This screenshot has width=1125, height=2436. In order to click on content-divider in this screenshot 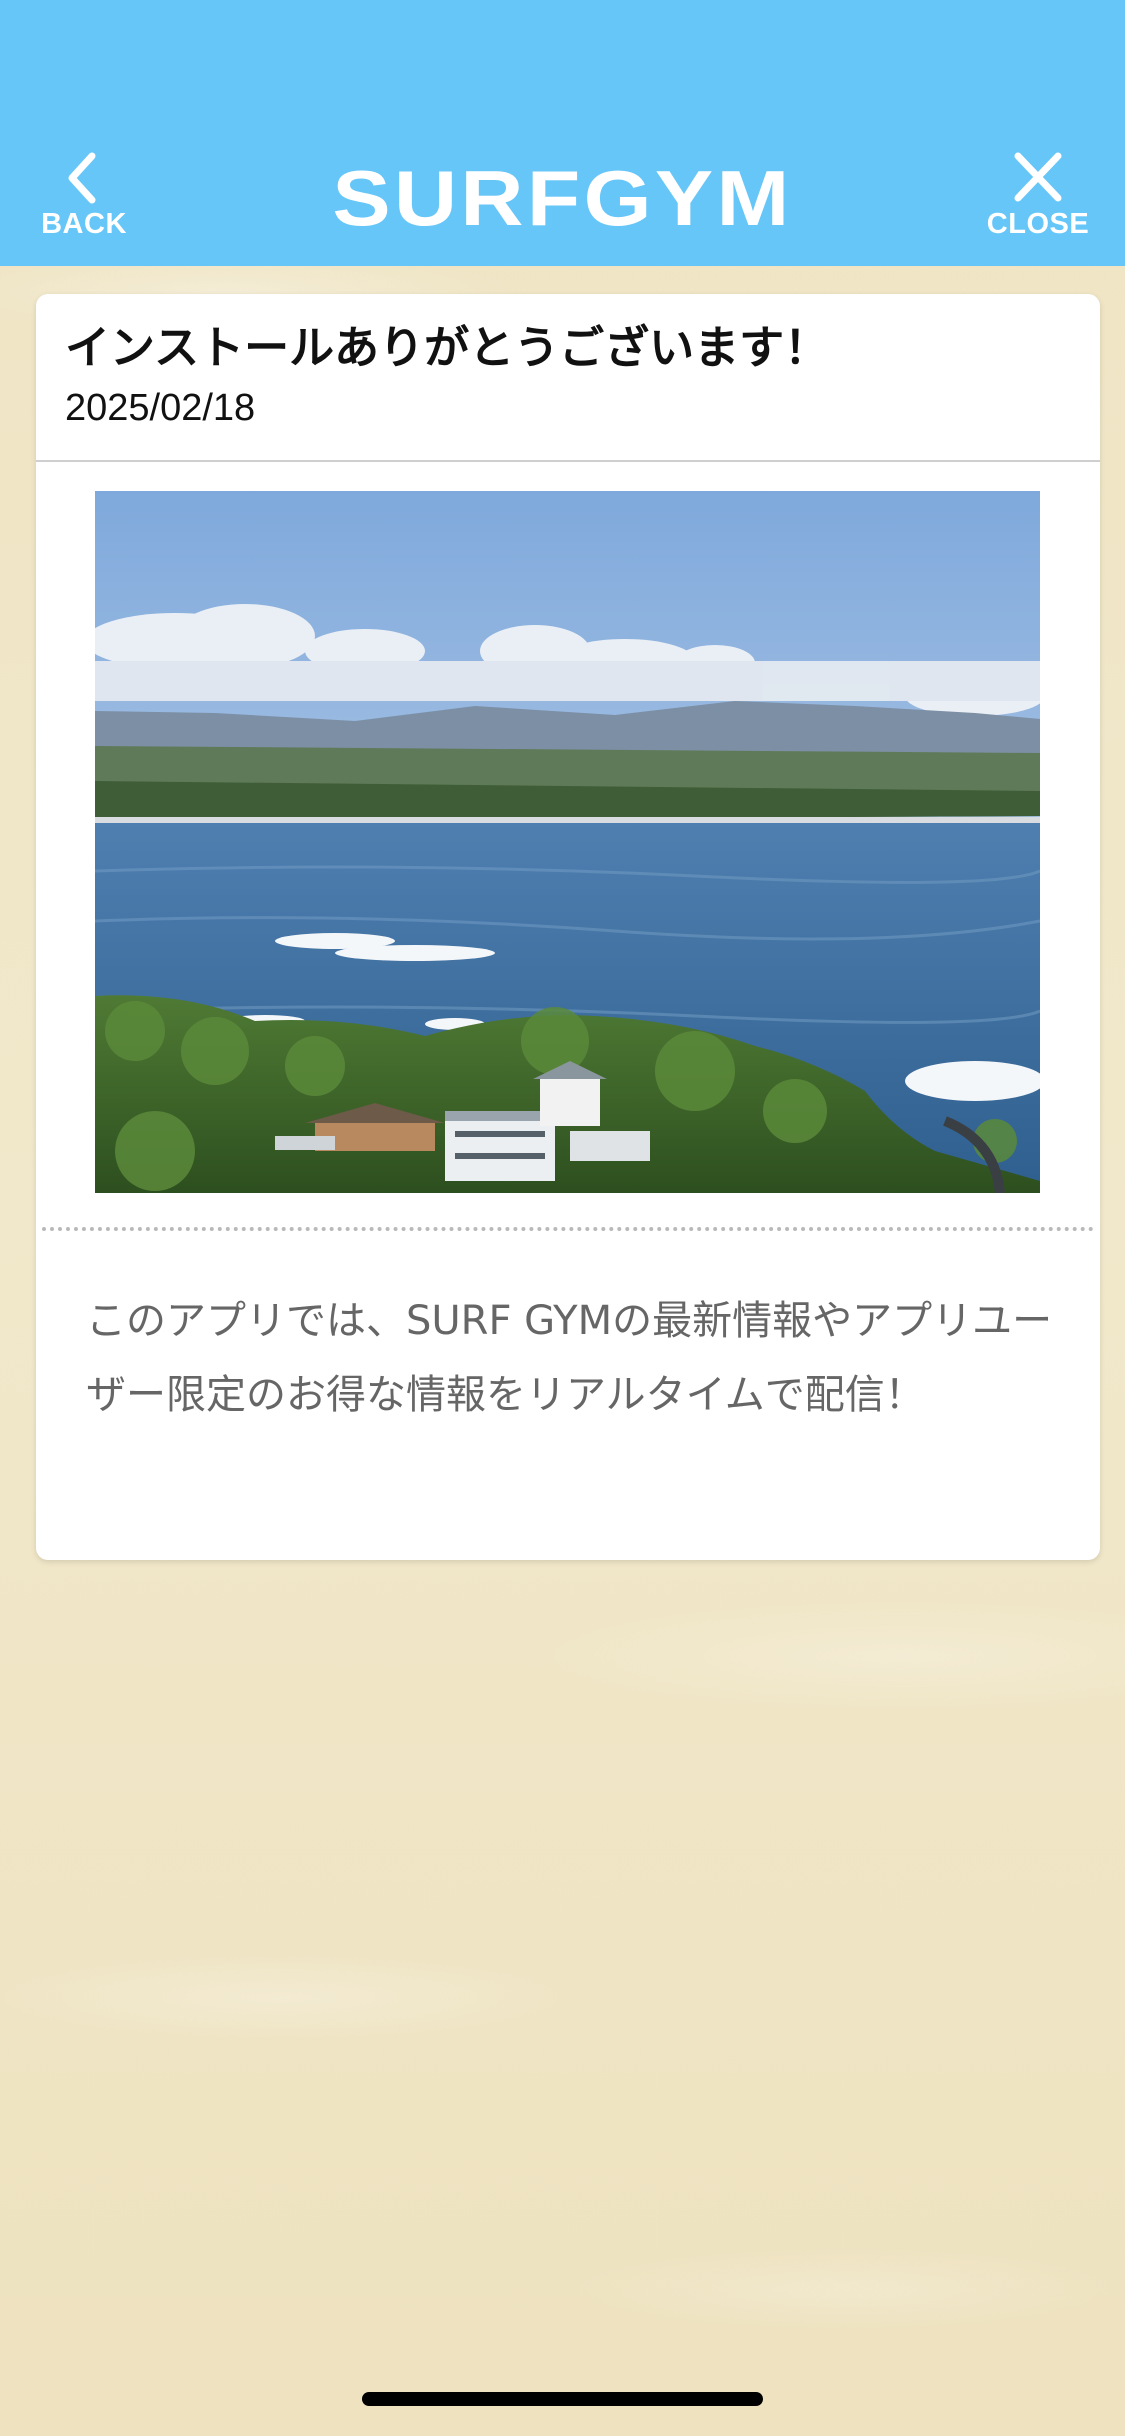, I will do `click(568, 1229)`.